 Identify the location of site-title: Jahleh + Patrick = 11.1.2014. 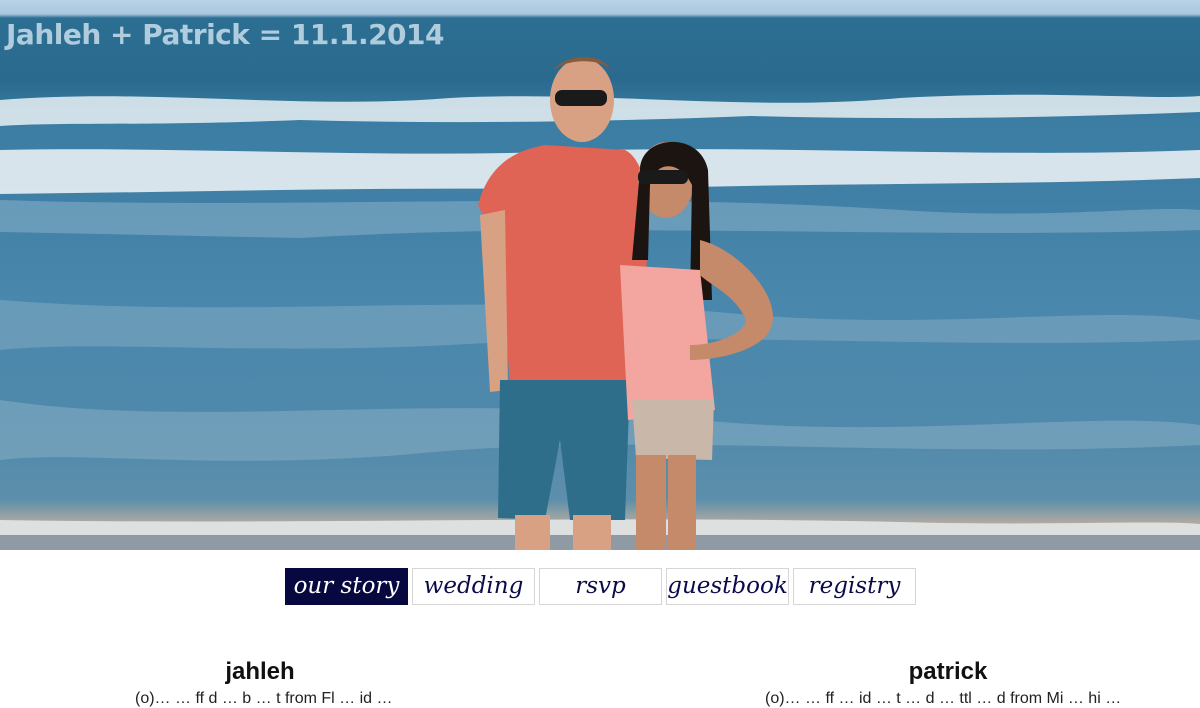
(225, 34).